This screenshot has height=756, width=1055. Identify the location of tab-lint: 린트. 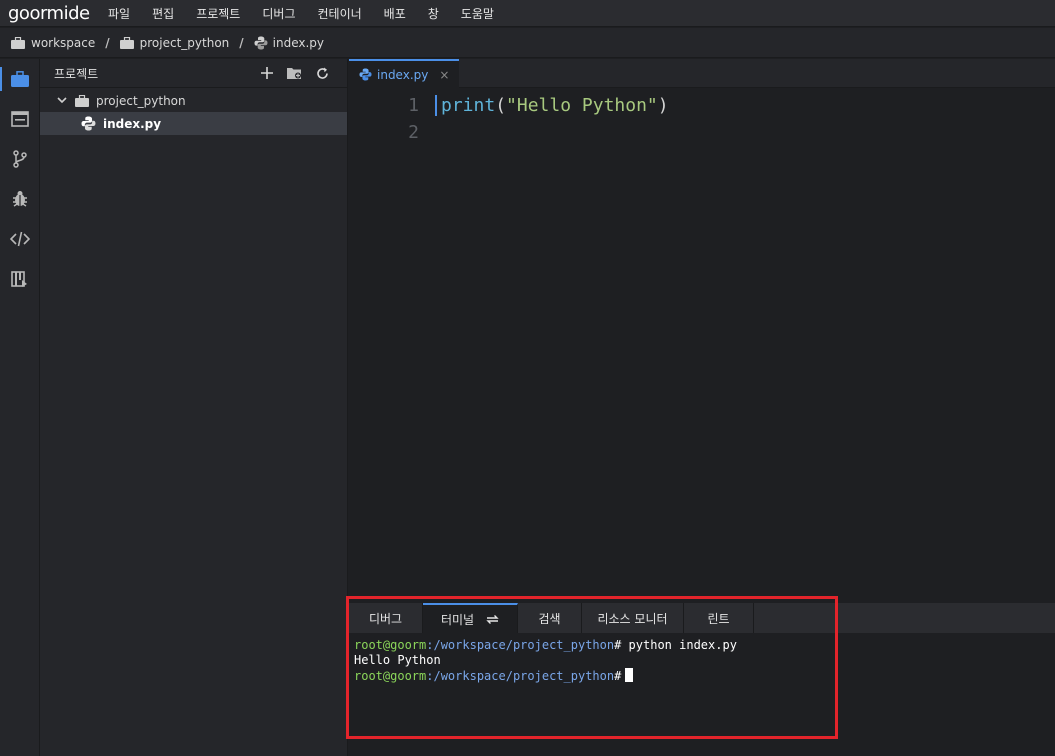
(719, 618).